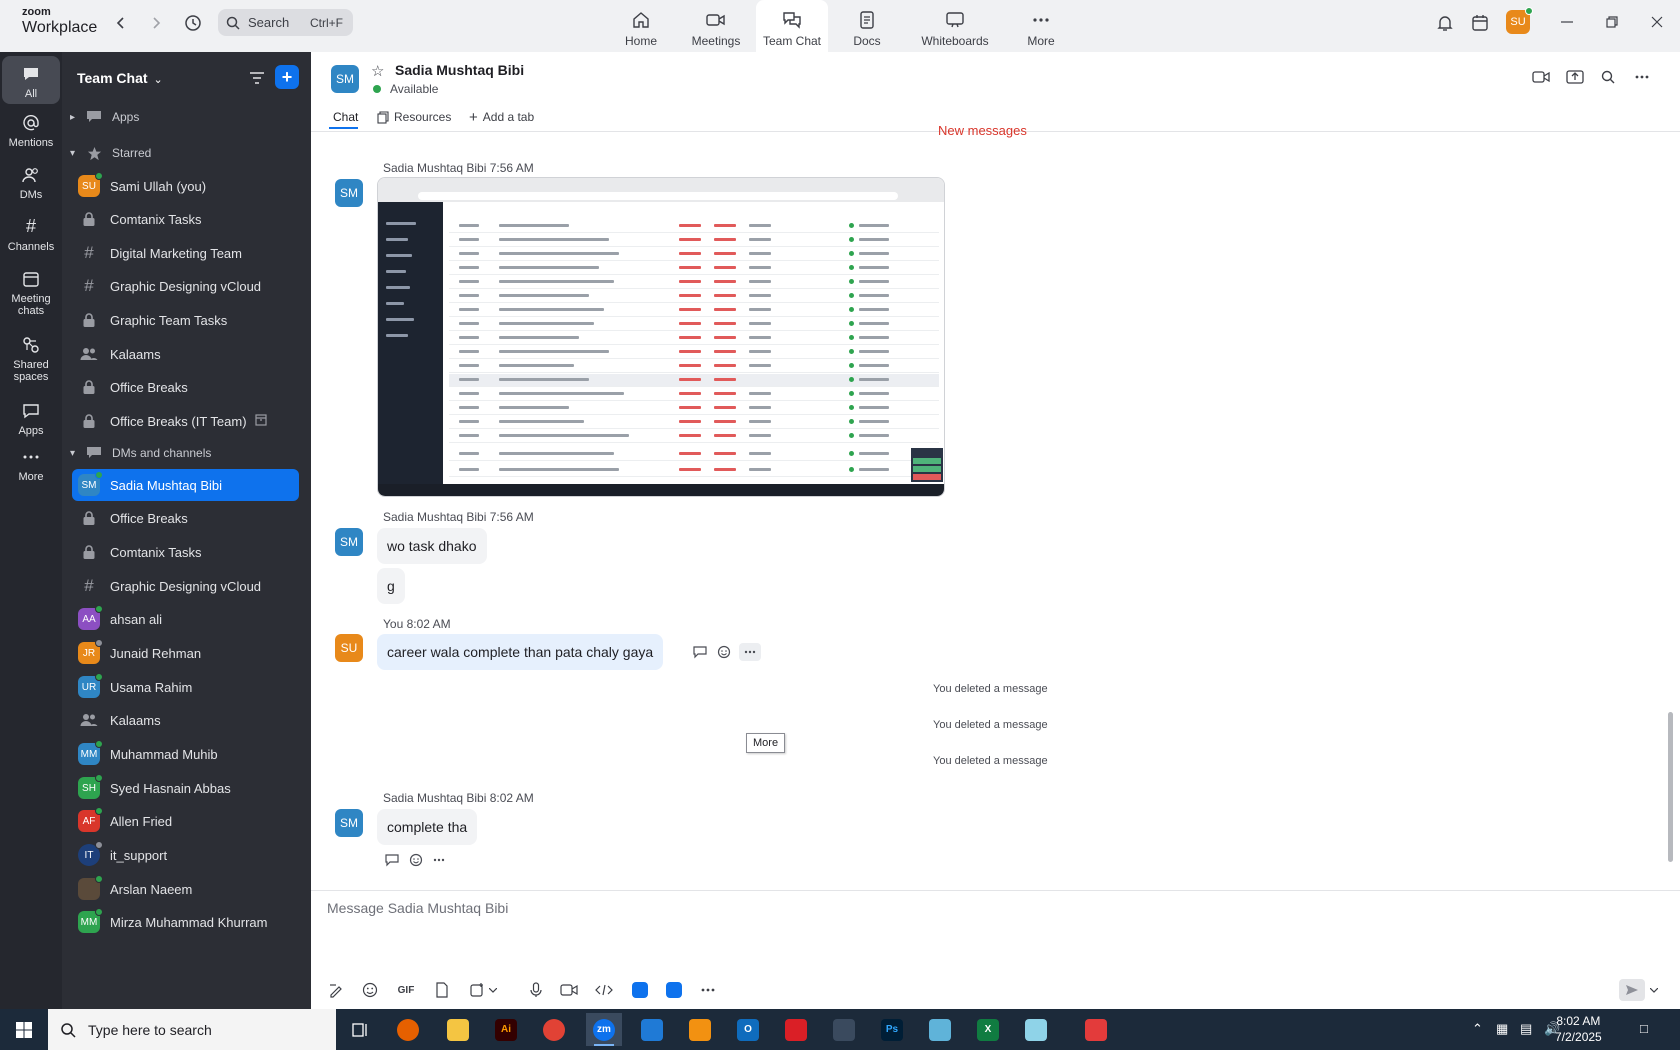 This screenshot has width=1680, height=1050. I want to click on rail-channels: # Channels, so click(31, 234).